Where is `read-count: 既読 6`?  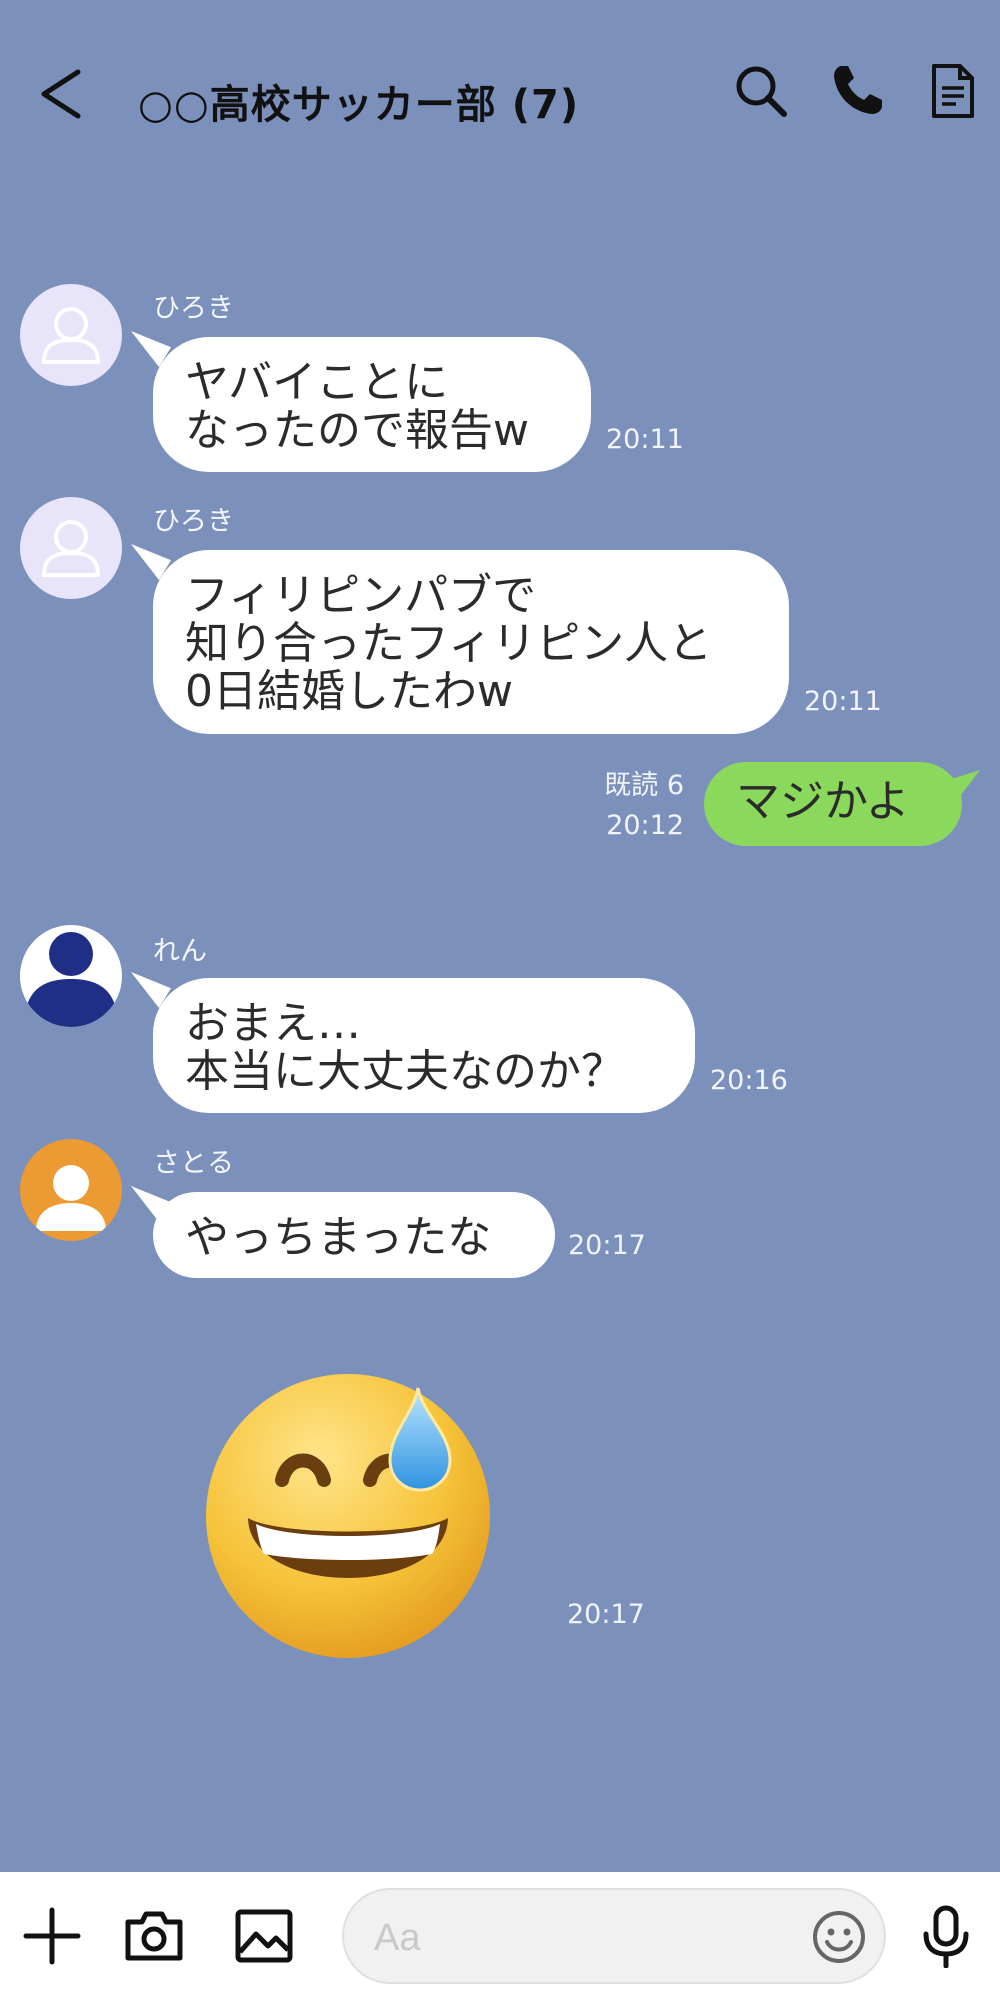 read-count: 既読 6 is located at coordinates (644, 785).